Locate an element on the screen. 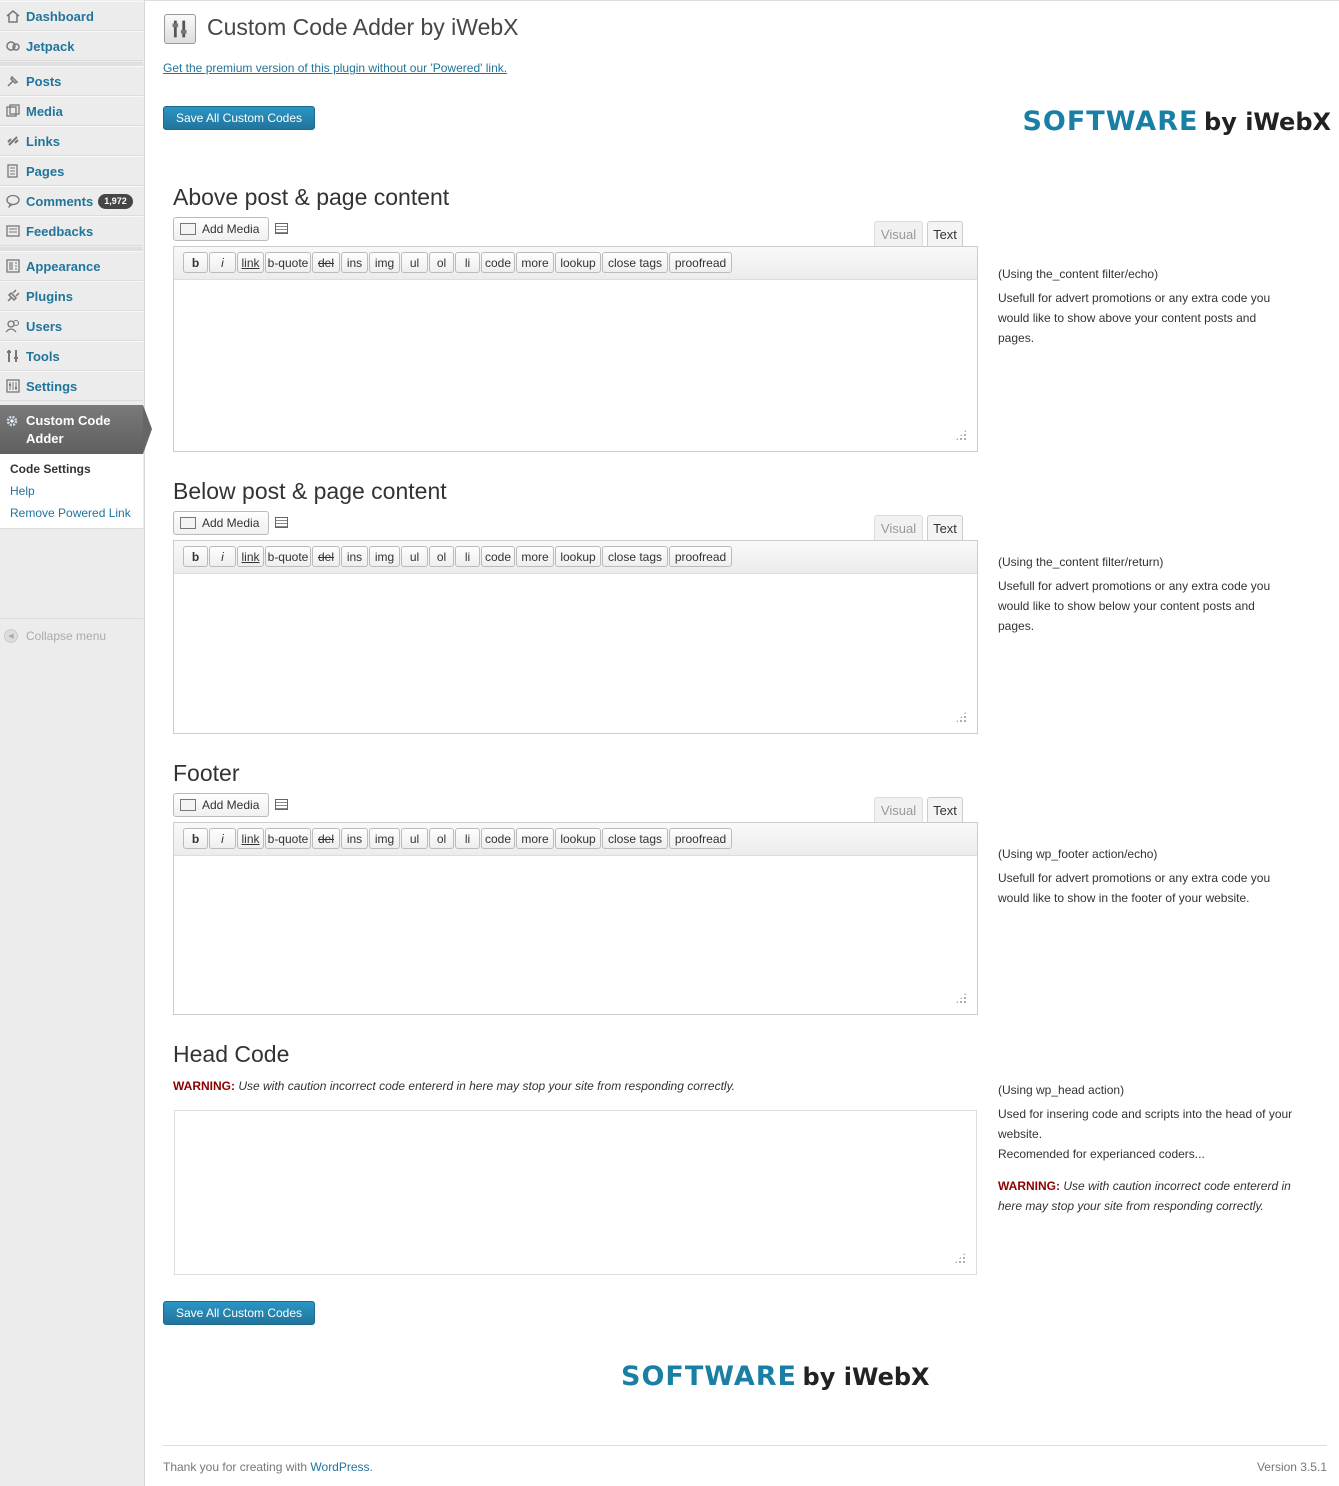 This screenshot has height=1486, width=1339. head-code-textarea is located at coordinates (575, 1192).